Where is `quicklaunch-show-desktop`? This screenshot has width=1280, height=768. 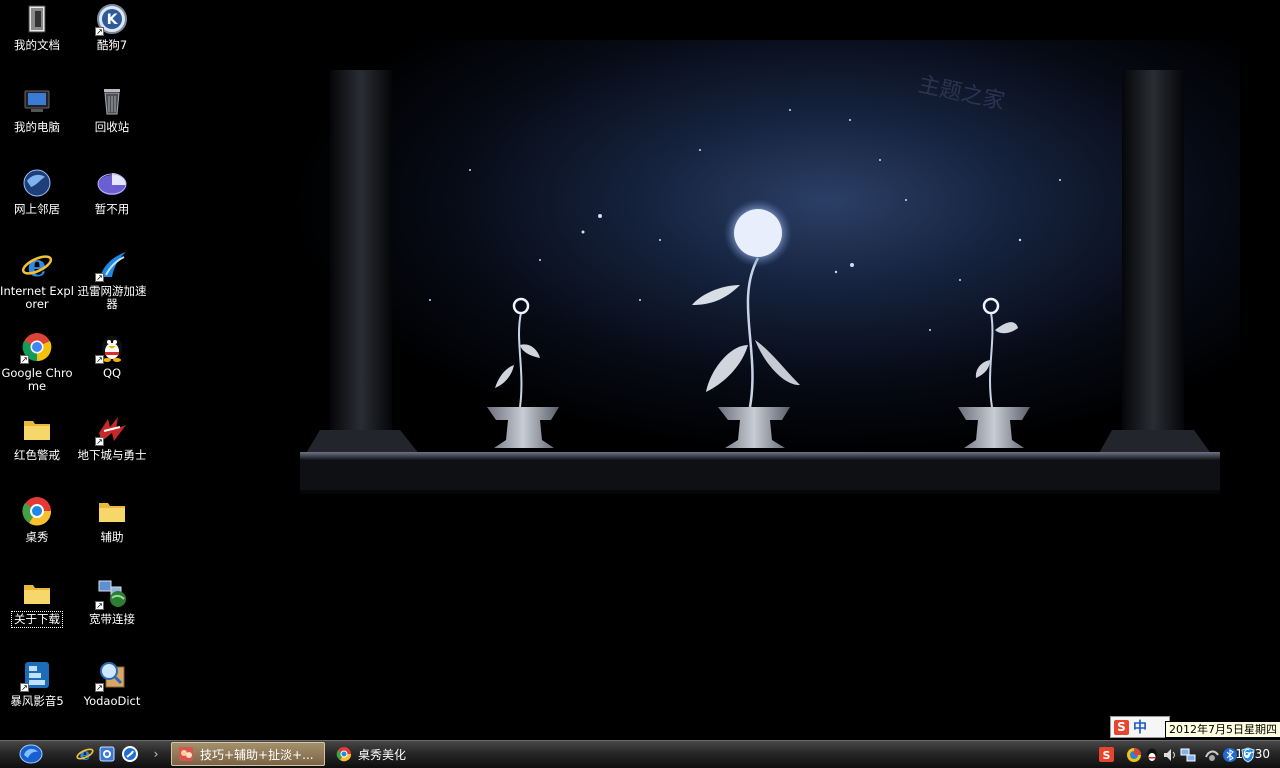
quicklaunch-show-desktop is located at coordinates (107, 754).